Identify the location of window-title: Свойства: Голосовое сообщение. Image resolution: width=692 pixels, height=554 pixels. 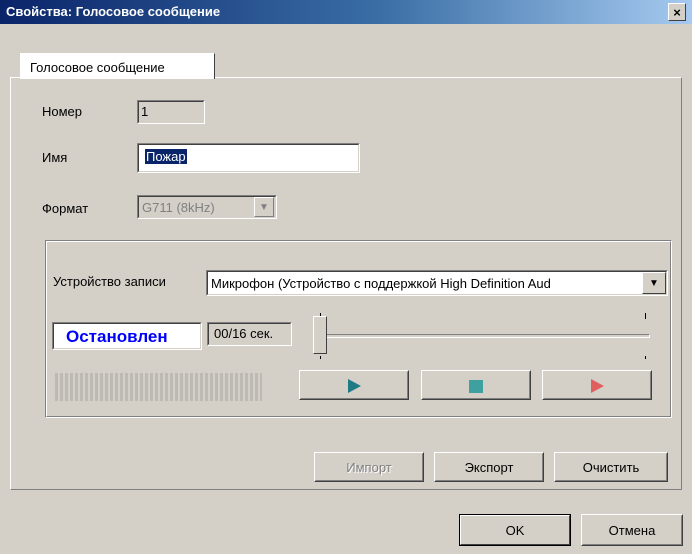
(113, 11).